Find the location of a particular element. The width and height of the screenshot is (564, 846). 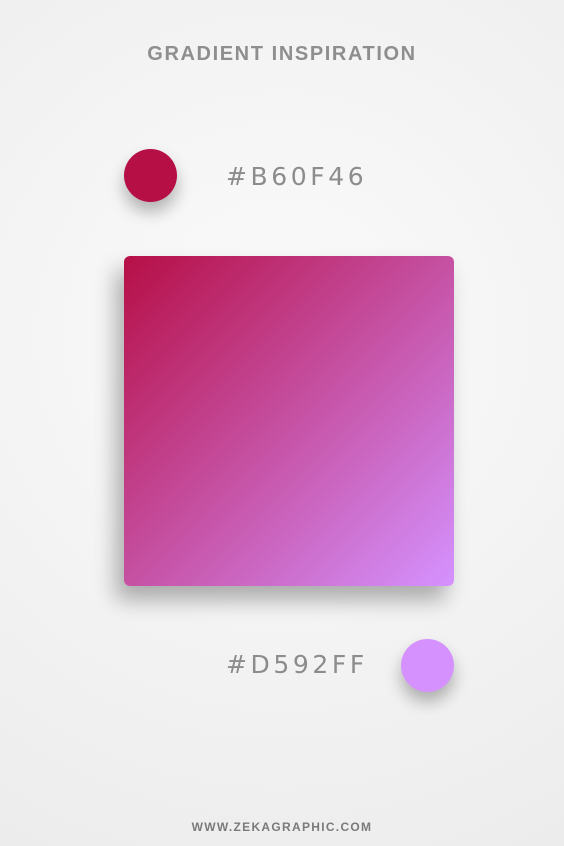

end-color-hex-label: #D592FF is located at coordinates (297, 664).